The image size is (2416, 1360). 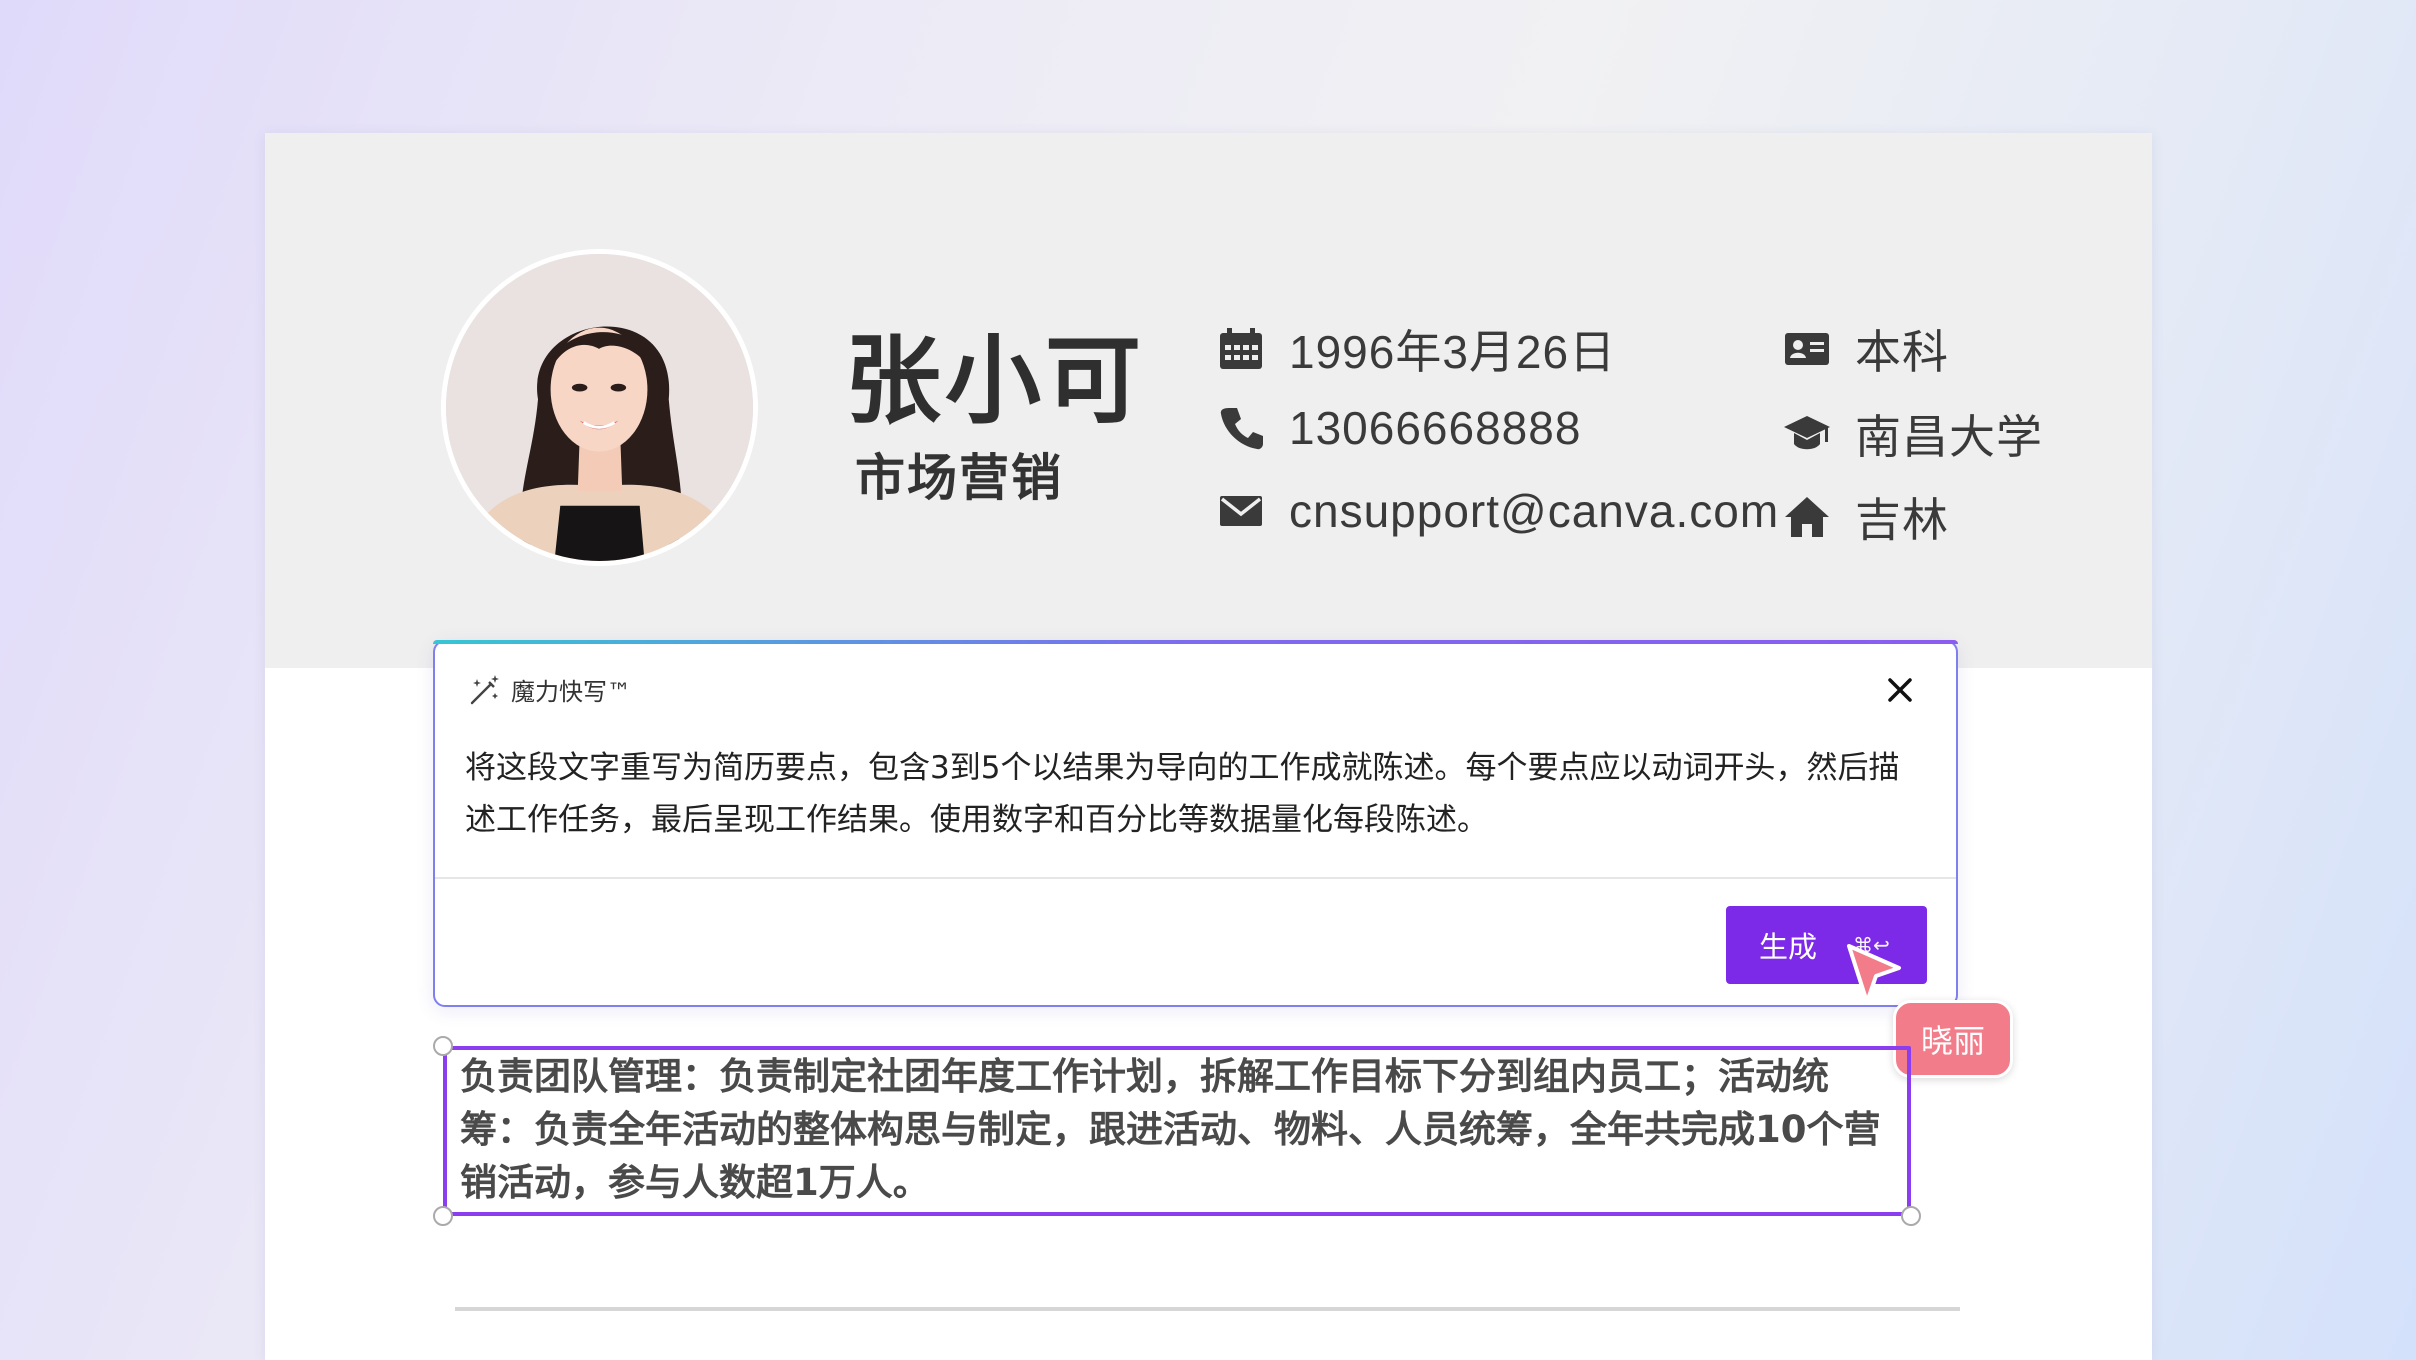 I want to click on hometown-text: 吉林, so click(x=1902, y=520).